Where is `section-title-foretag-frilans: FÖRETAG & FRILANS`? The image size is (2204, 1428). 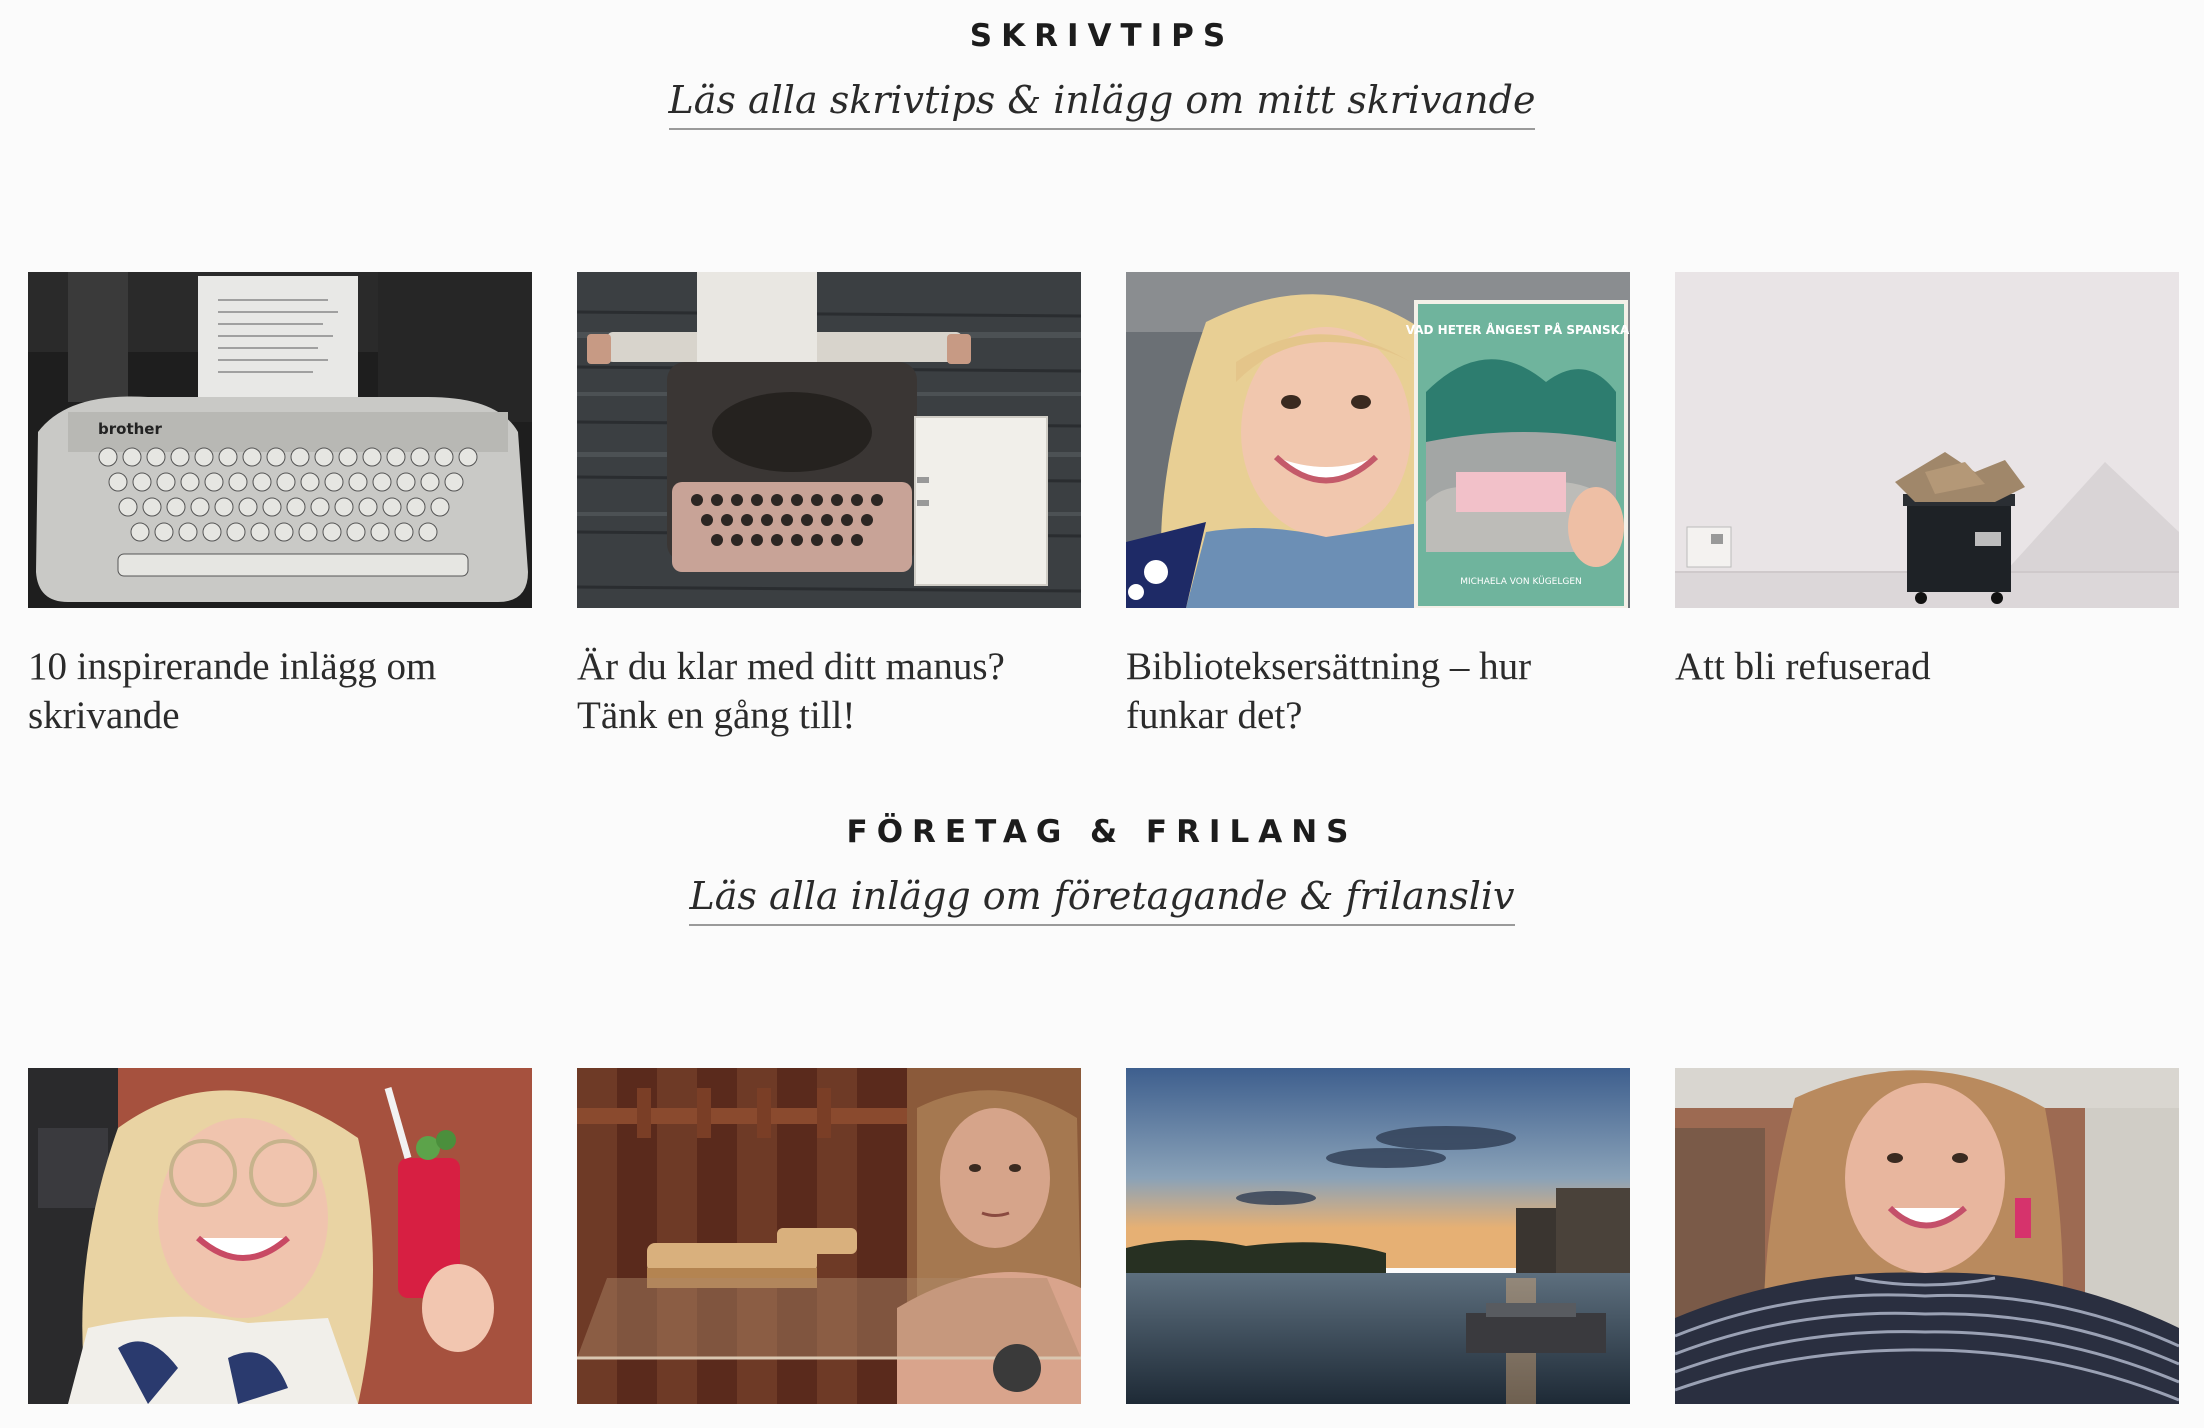
section-title-foretag-frilans: FÖRETAG & FRILANS is located at coordinates (1102, 832).